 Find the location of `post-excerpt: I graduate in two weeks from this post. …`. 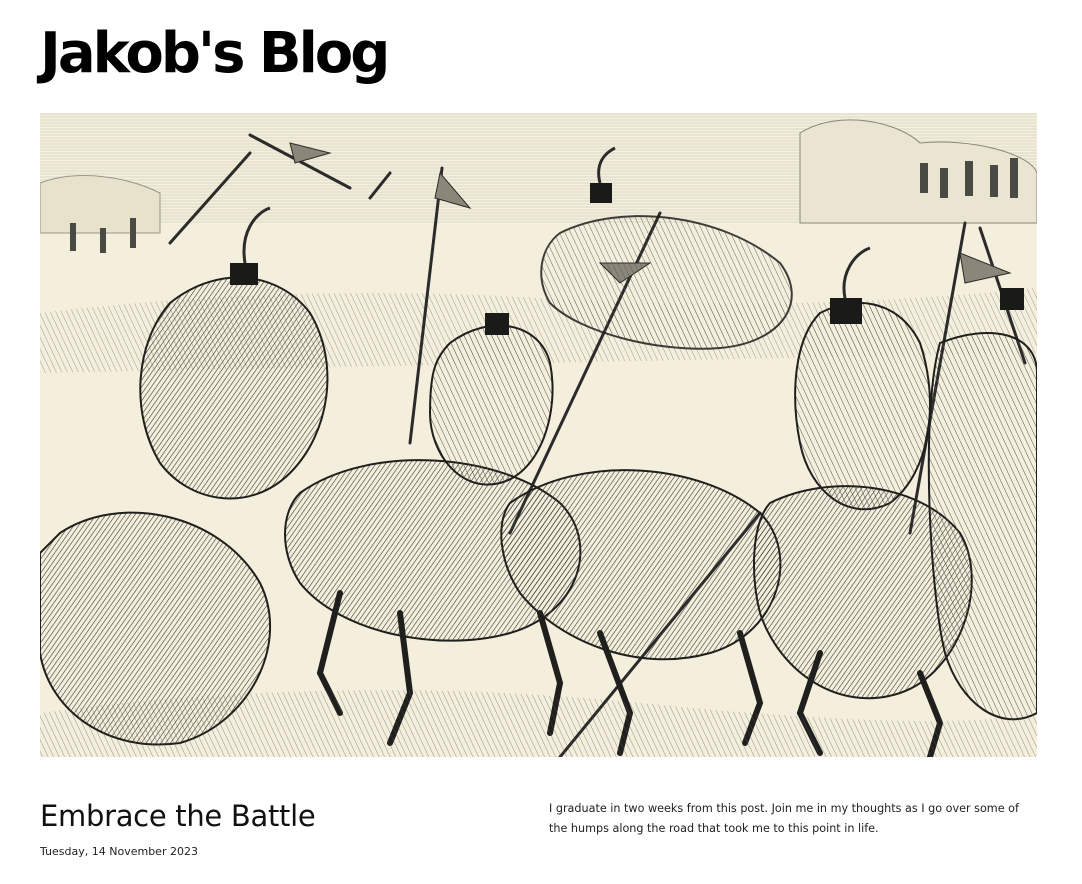

post-excerpt: I graduate in two weeks from this post. … is located at coordinates (784, 818).